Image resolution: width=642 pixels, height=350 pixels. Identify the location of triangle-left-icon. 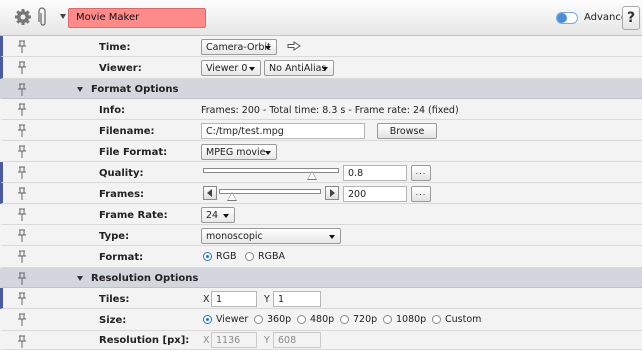
(209, 193).